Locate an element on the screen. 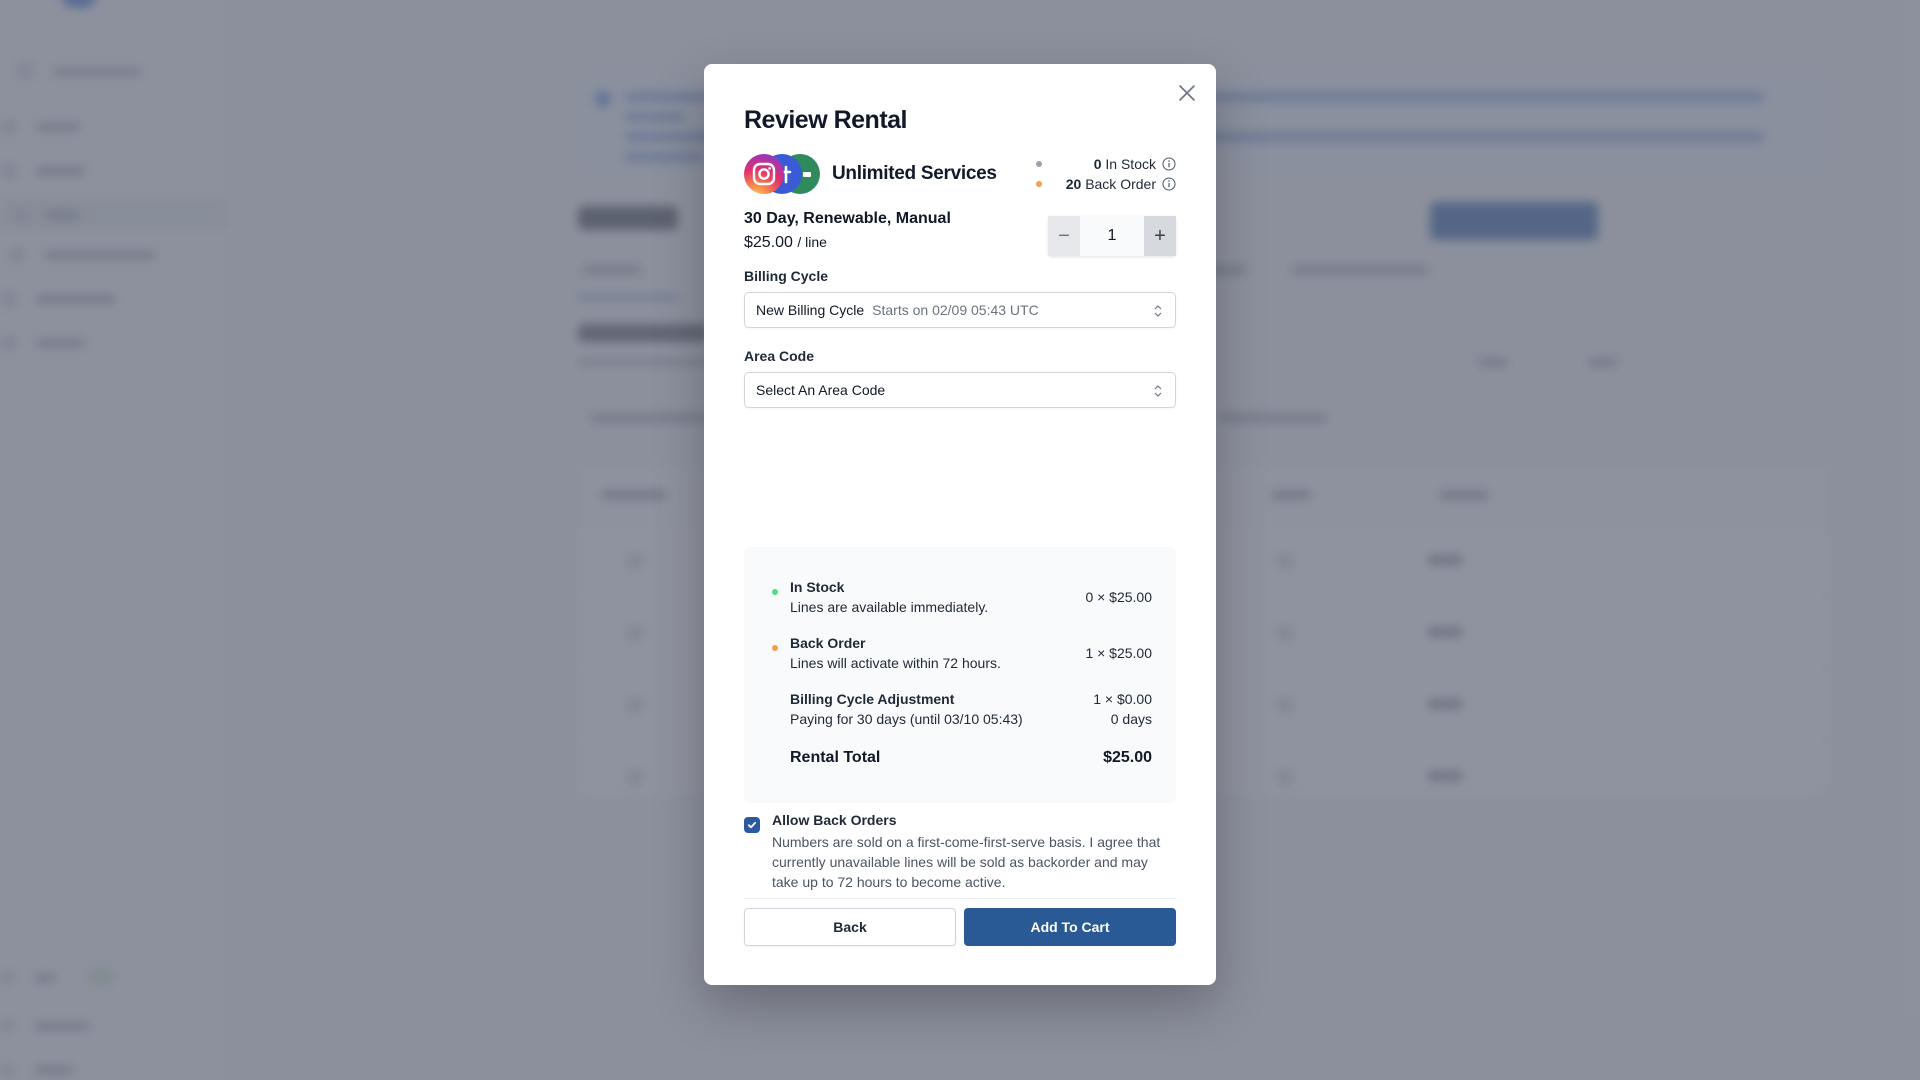  stock-status: 0 In Stock 20 Back Order is located at coordinates (1106, 174).